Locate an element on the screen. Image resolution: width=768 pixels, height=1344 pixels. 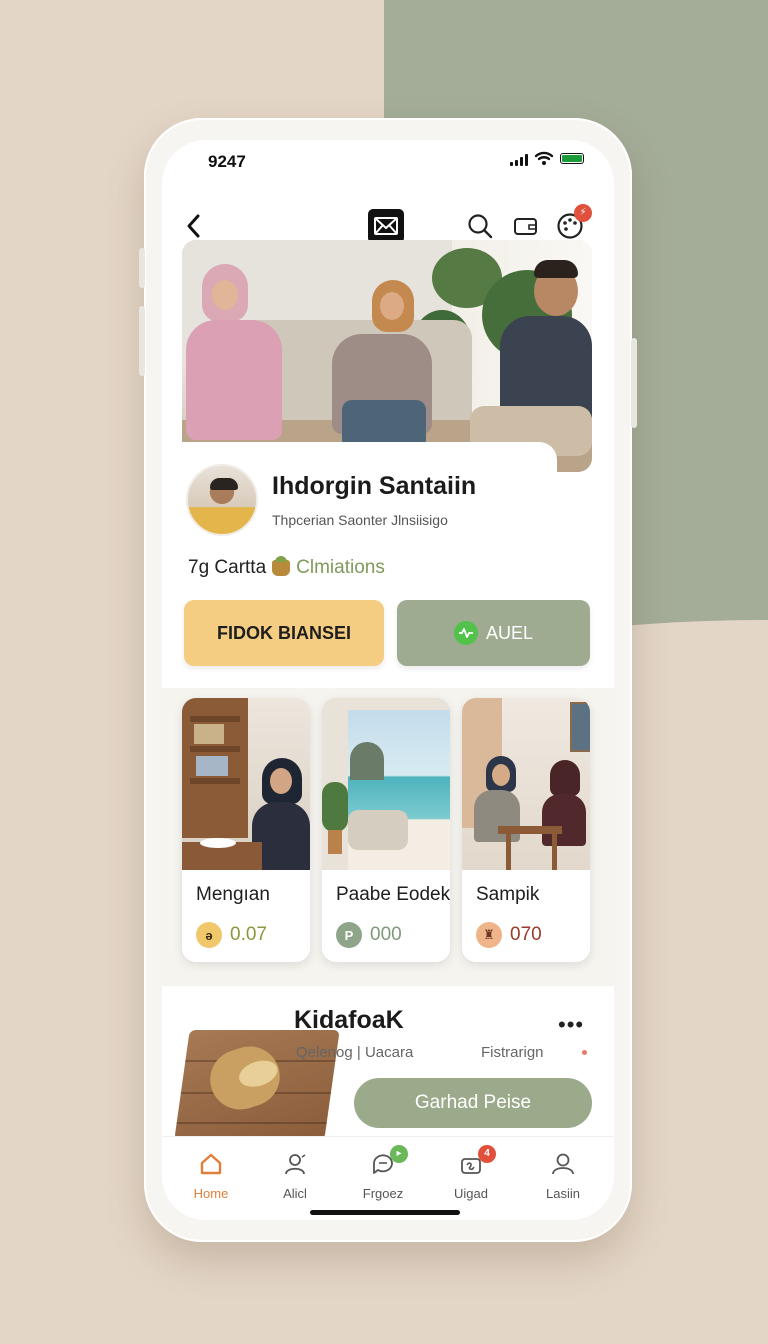
bottom-tab-bar: Home Alicl ▸ Frgoez 4 Uigad Lasiin is located at coordinates (388, 1178).